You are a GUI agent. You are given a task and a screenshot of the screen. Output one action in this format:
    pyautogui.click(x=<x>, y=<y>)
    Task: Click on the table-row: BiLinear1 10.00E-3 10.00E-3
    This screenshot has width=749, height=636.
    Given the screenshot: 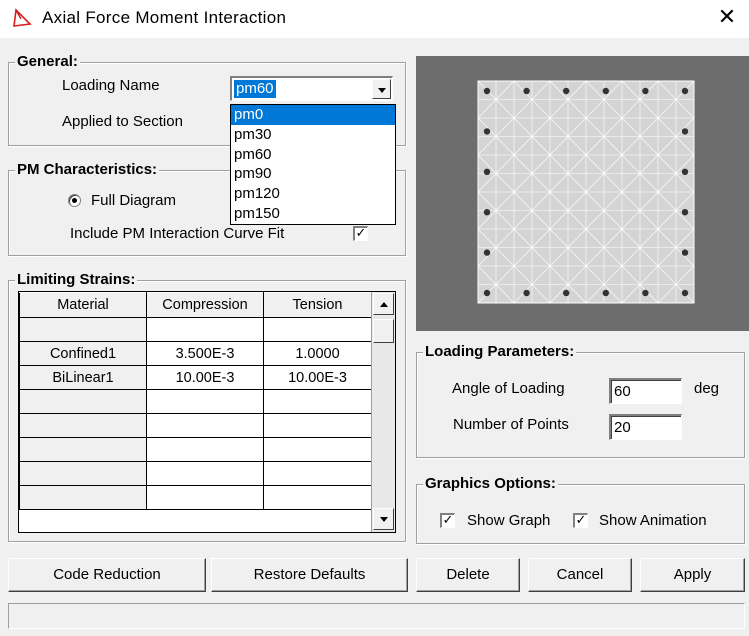 What is the action you would take?
    pyautogui.click(x=195, y=377)
    